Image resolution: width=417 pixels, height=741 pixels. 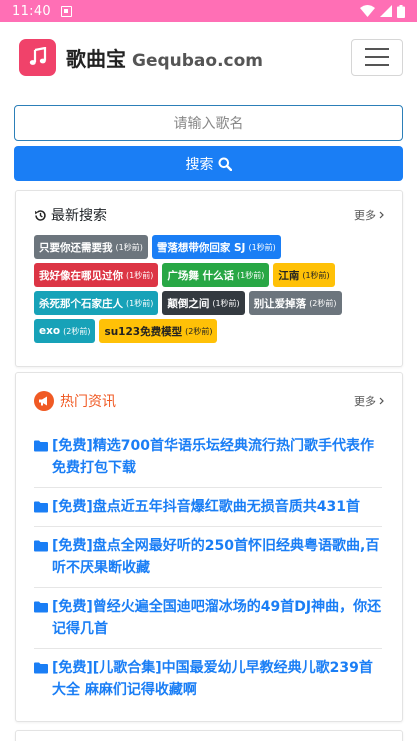 What do you see at coordinates (212, 679) in the screenshot?
I see `news-item-text: [免费][儿歌合集]中国最爱幼儿早教经典儿歌239首大全 麻麻们记得收藏啊` at bounding box center [212, 679].